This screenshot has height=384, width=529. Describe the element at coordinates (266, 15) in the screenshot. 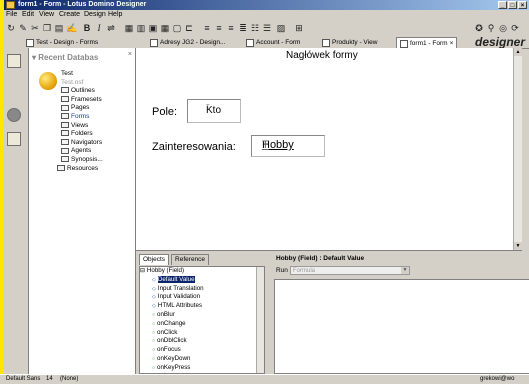

I see `menu-bar: File Edit View Create Design Help` at that location.